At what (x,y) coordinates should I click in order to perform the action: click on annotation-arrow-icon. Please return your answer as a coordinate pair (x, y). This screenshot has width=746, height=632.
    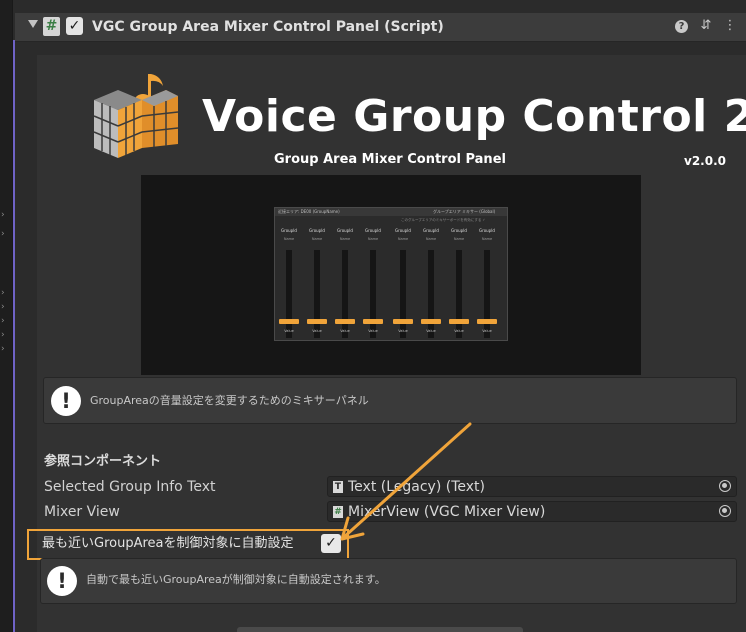
    Looking at the image, I should click on (406, 481).